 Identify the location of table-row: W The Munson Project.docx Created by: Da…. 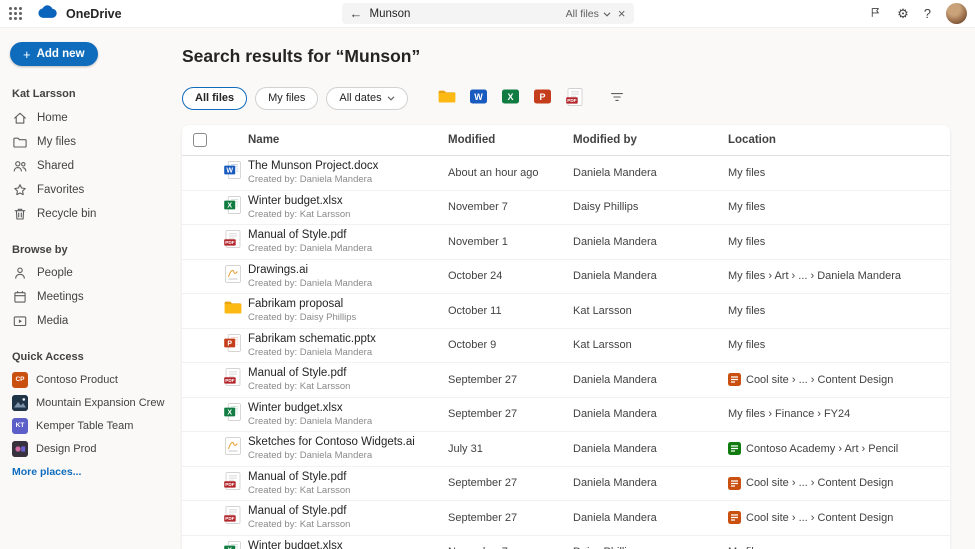
(566, 173).